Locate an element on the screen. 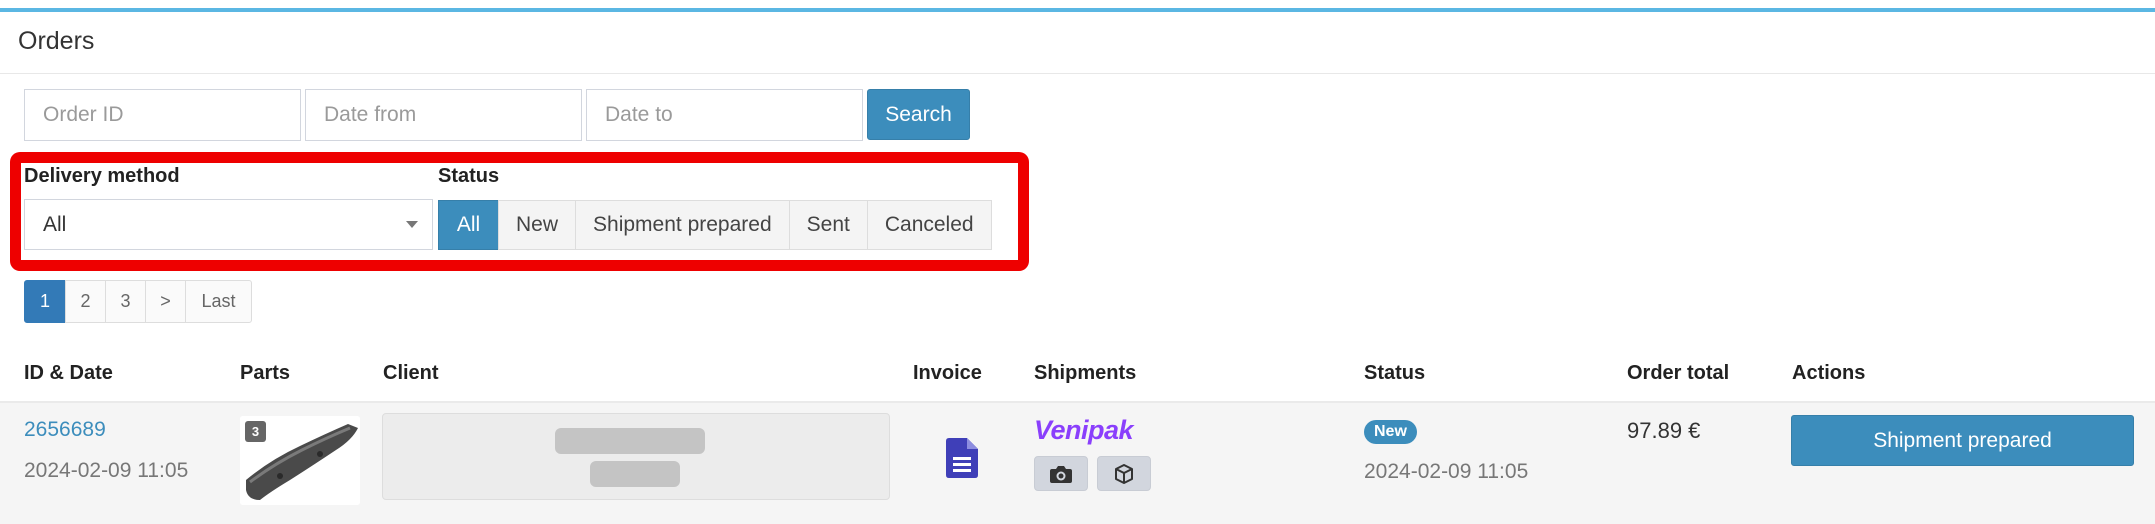 This screenshot has height=524, width=2155. column-header-order-total: Order total is located at coordinates (1678, 373).